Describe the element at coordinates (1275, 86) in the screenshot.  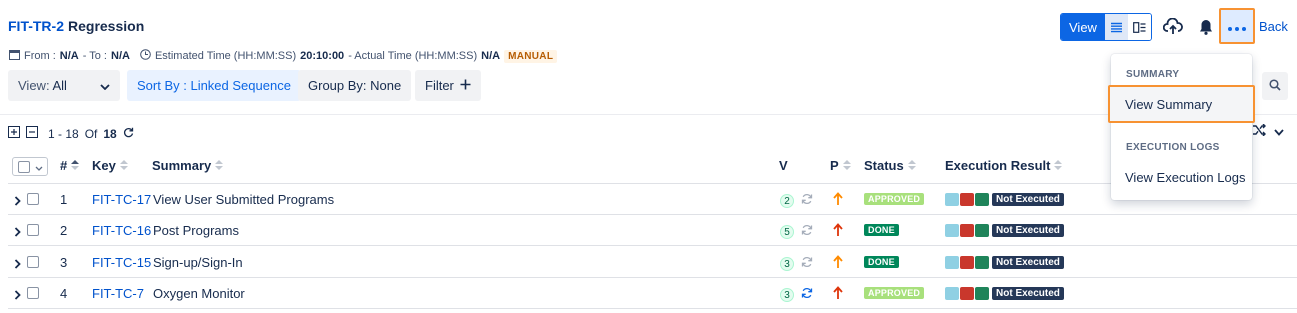
I see `search-button` at that location.